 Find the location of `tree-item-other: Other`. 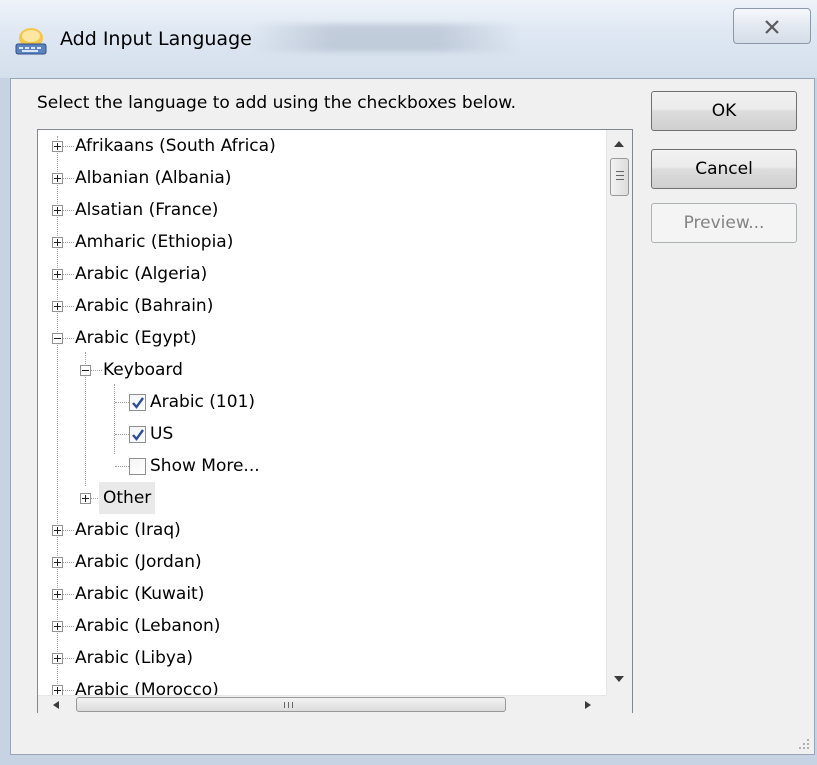

tree-item-other: Other is located at coordinates (318, 498).